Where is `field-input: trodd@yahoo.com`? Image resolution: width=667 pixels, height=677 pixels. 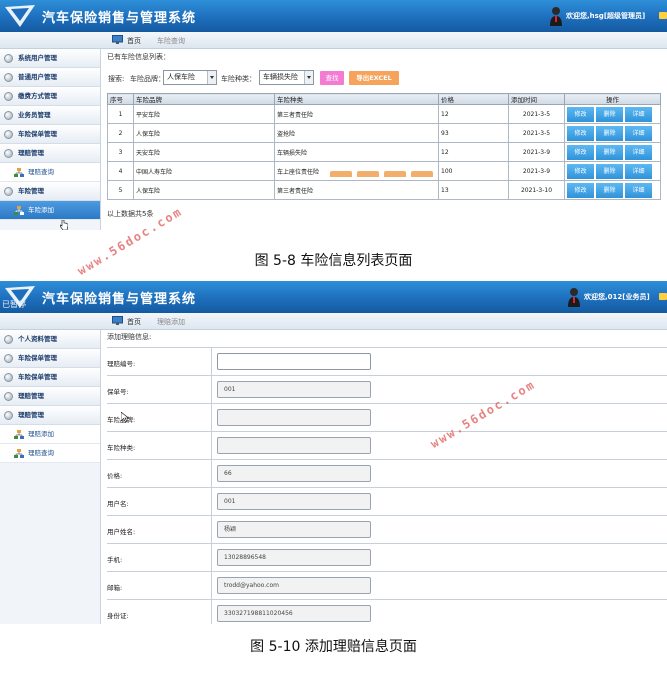 field-input: trodd@yahoo.com is located at coordinates (294, 585).